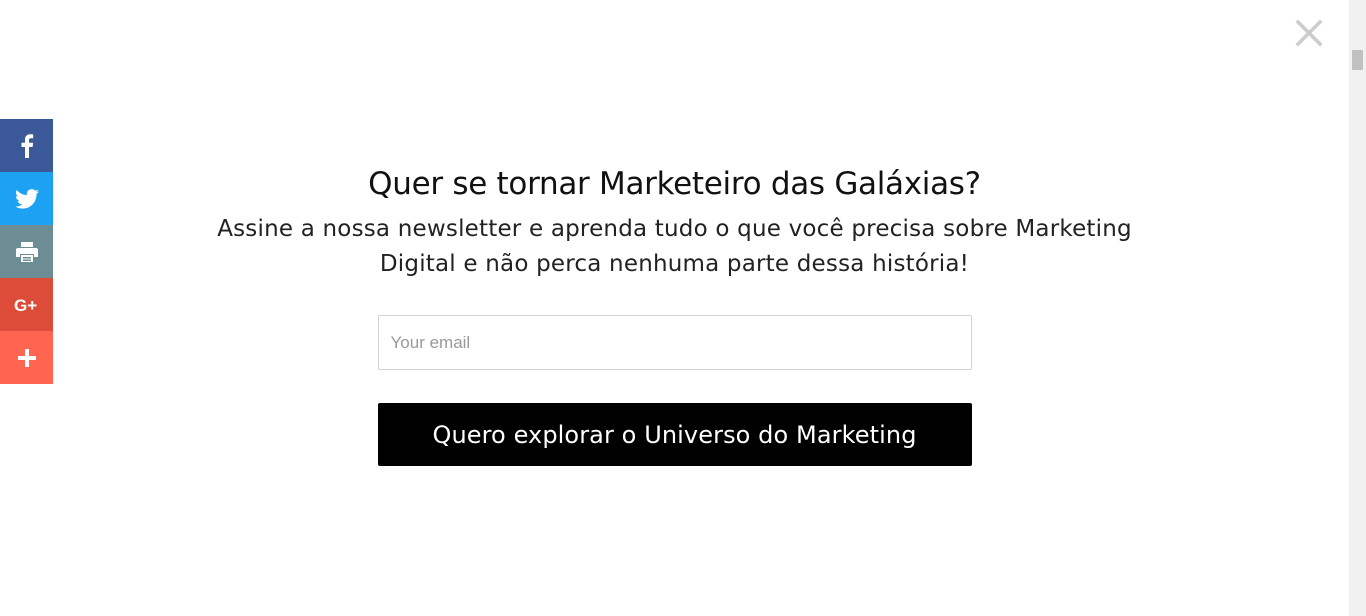 The height and width of the screenshot is (616, 1366). I want to click on scrollbar, so click(1357, 308).